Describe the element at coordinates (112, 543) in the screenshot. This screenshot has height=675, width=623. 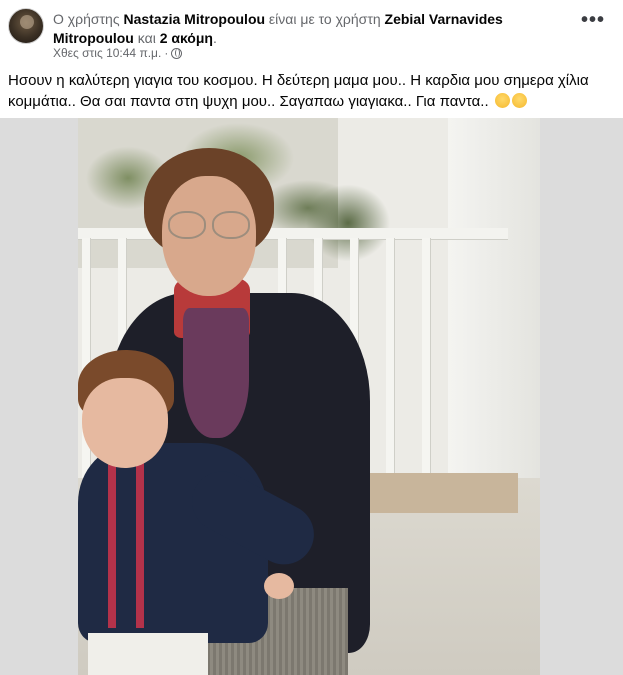
I see `child-jacket-trim` at that location.